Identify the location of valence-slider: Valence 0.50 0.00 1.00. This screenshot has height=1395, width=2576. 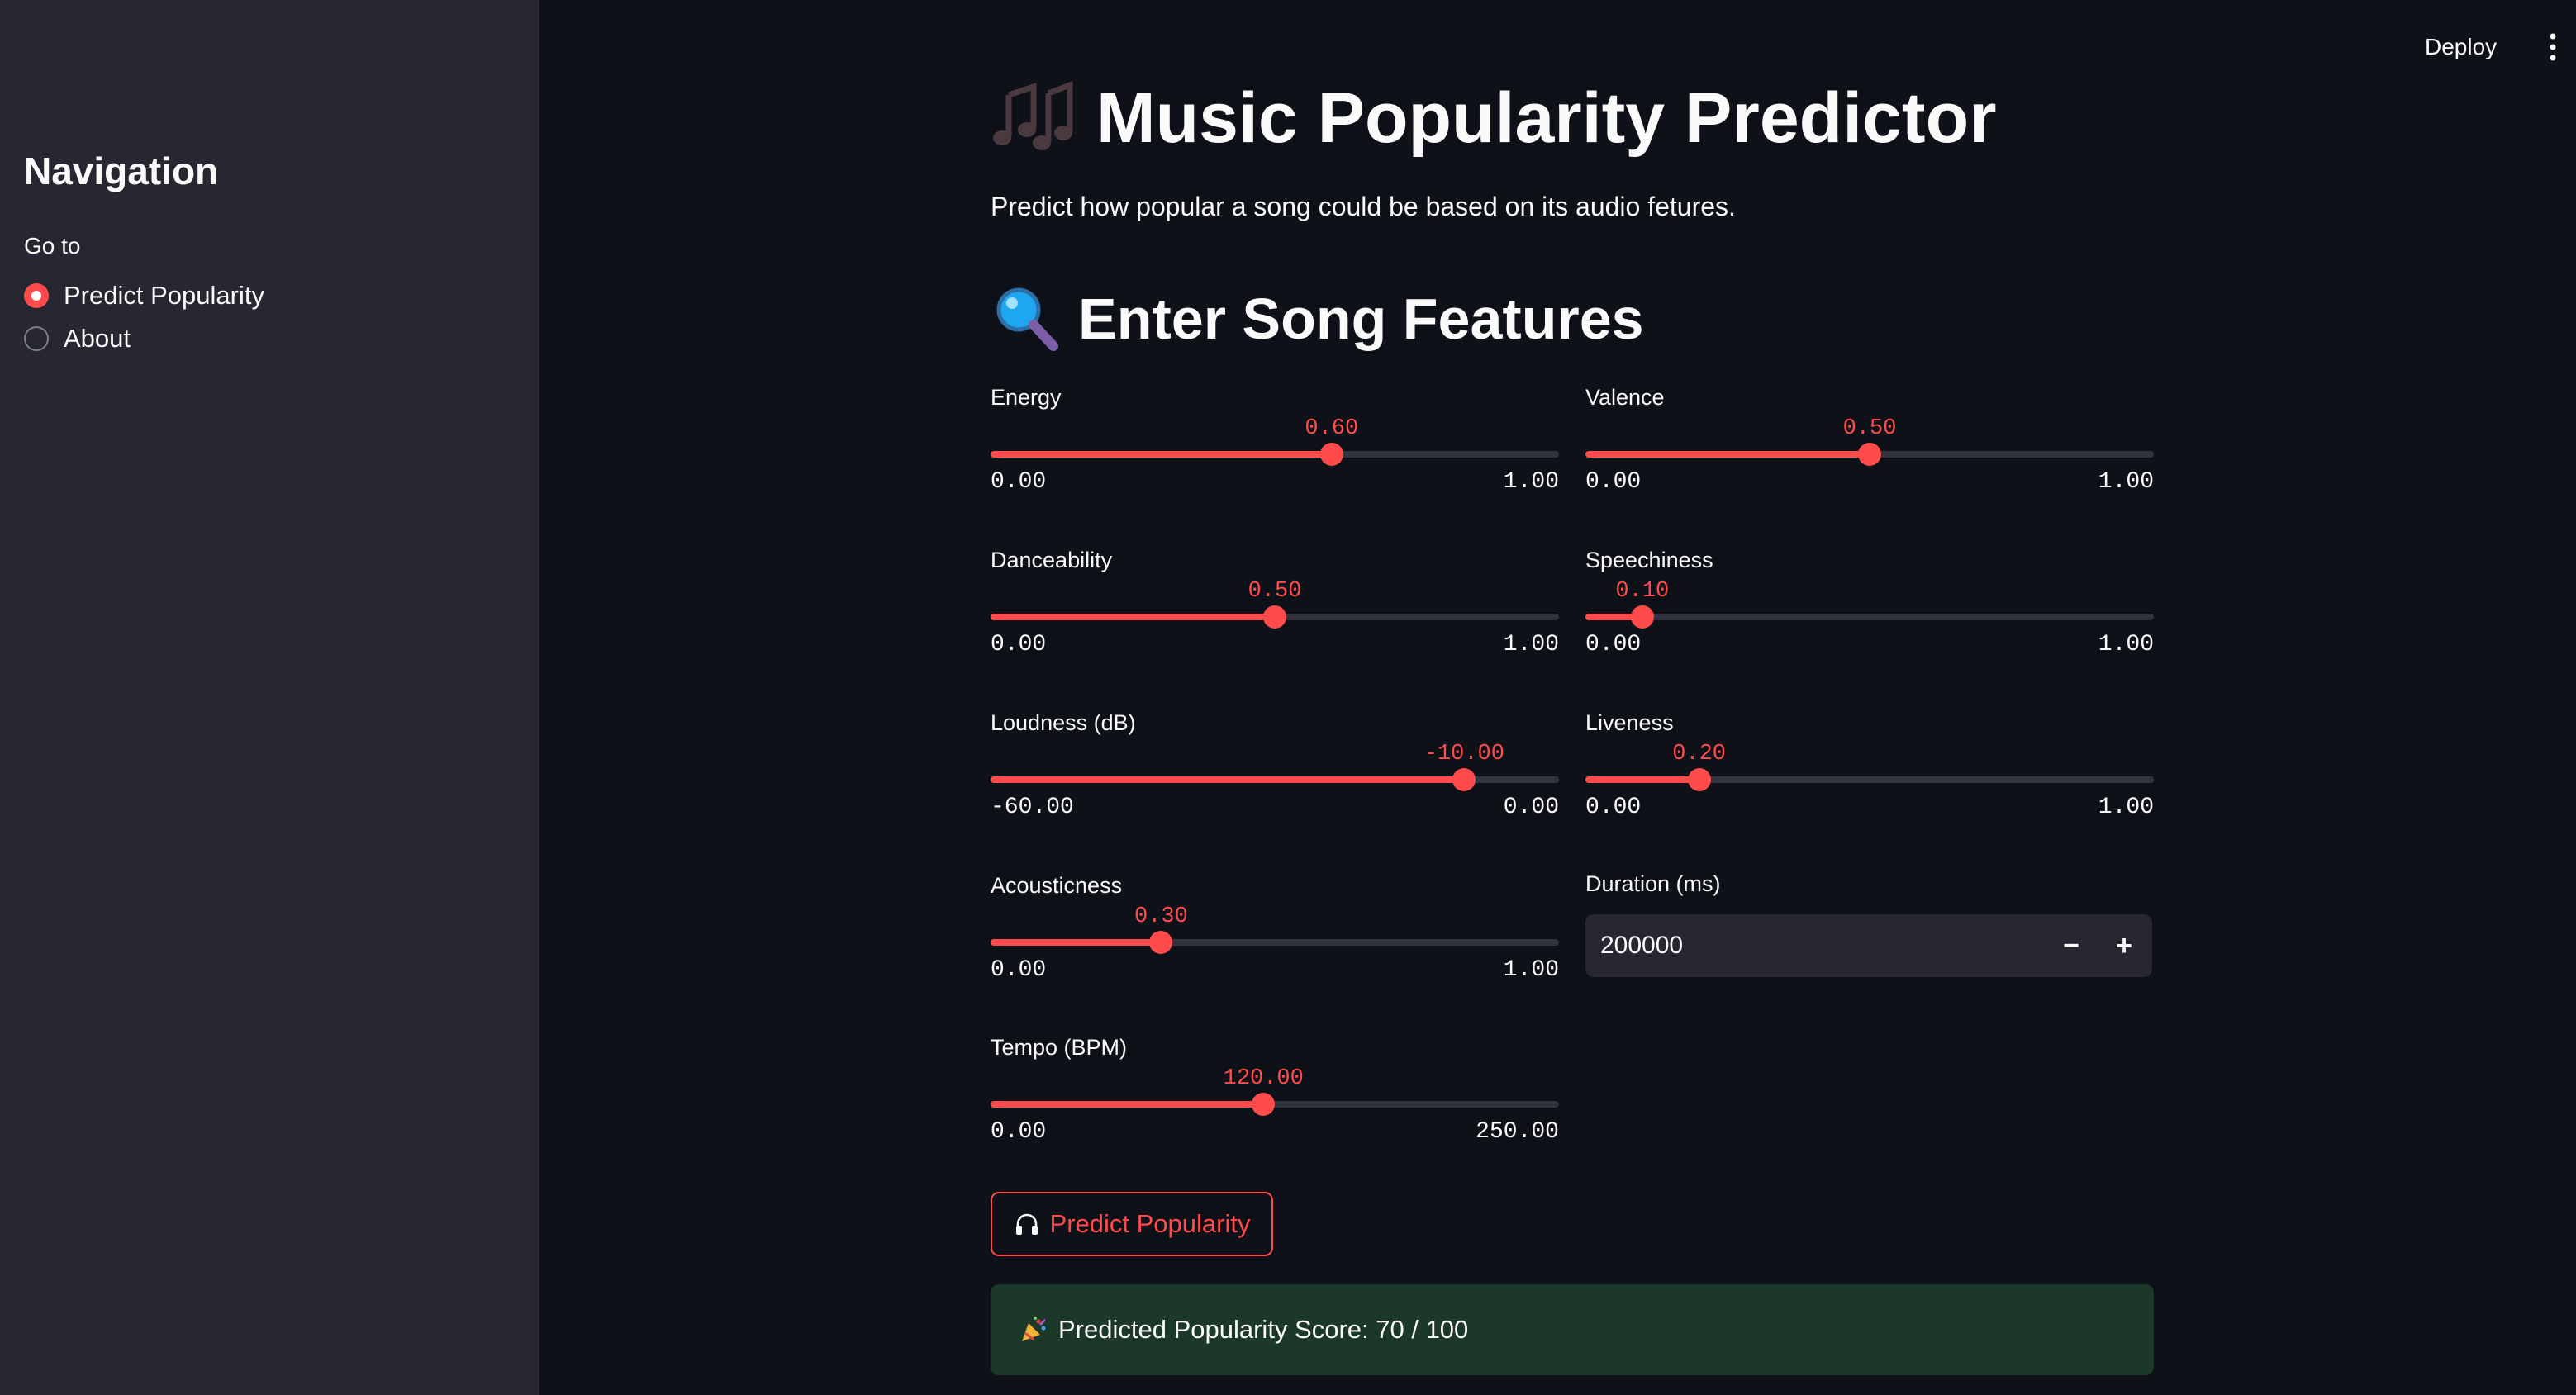
(1869, 447).